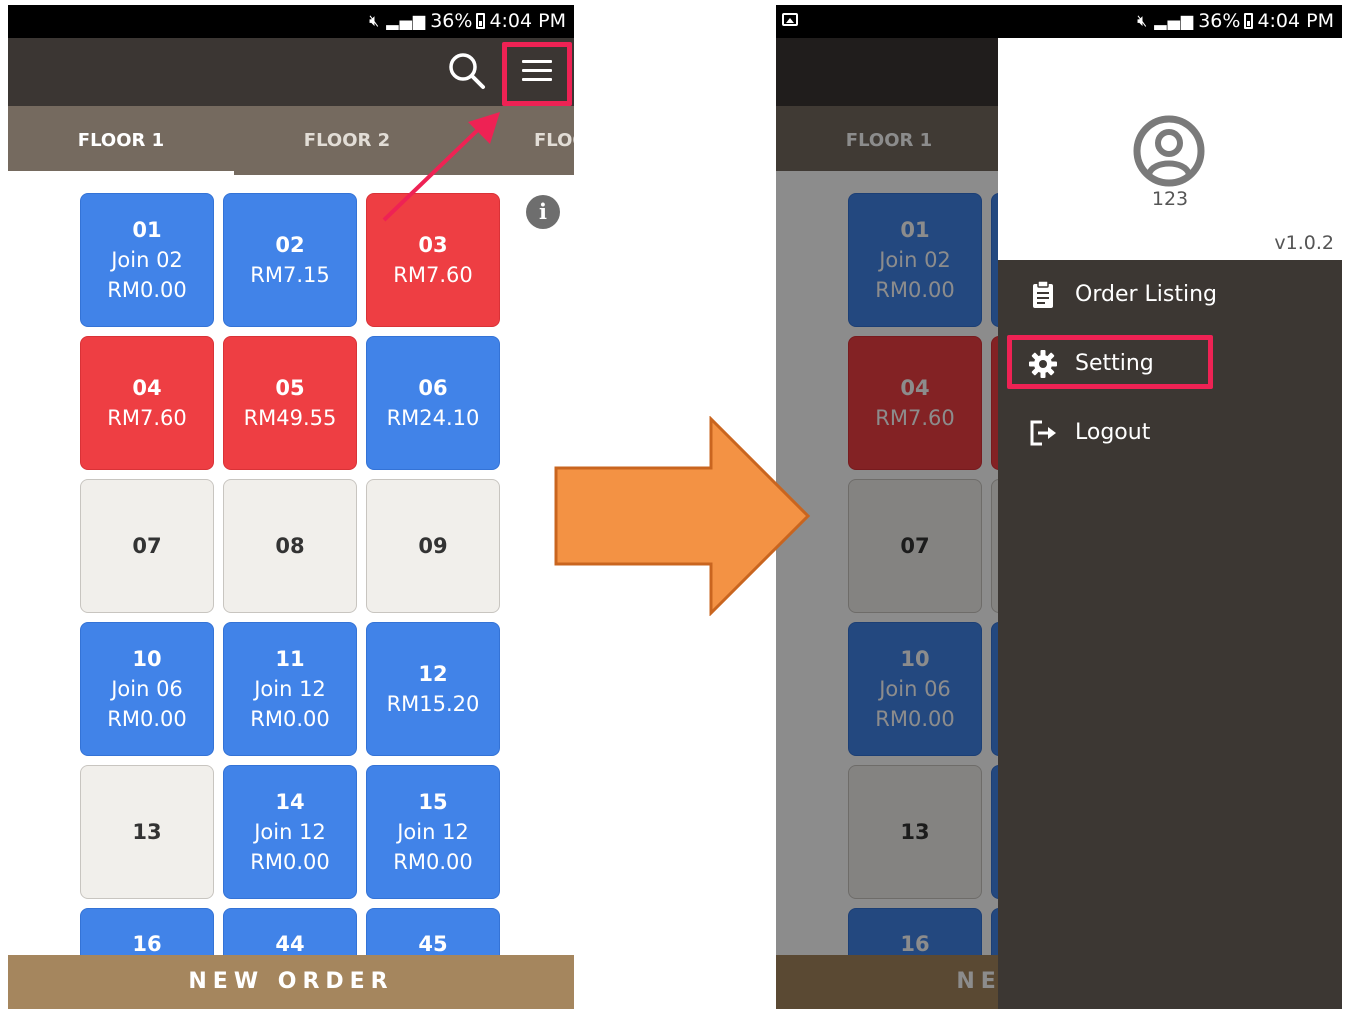 This screenshot has height=1009, width=1346. I want to click on table-number: 09, so click(433, 546).